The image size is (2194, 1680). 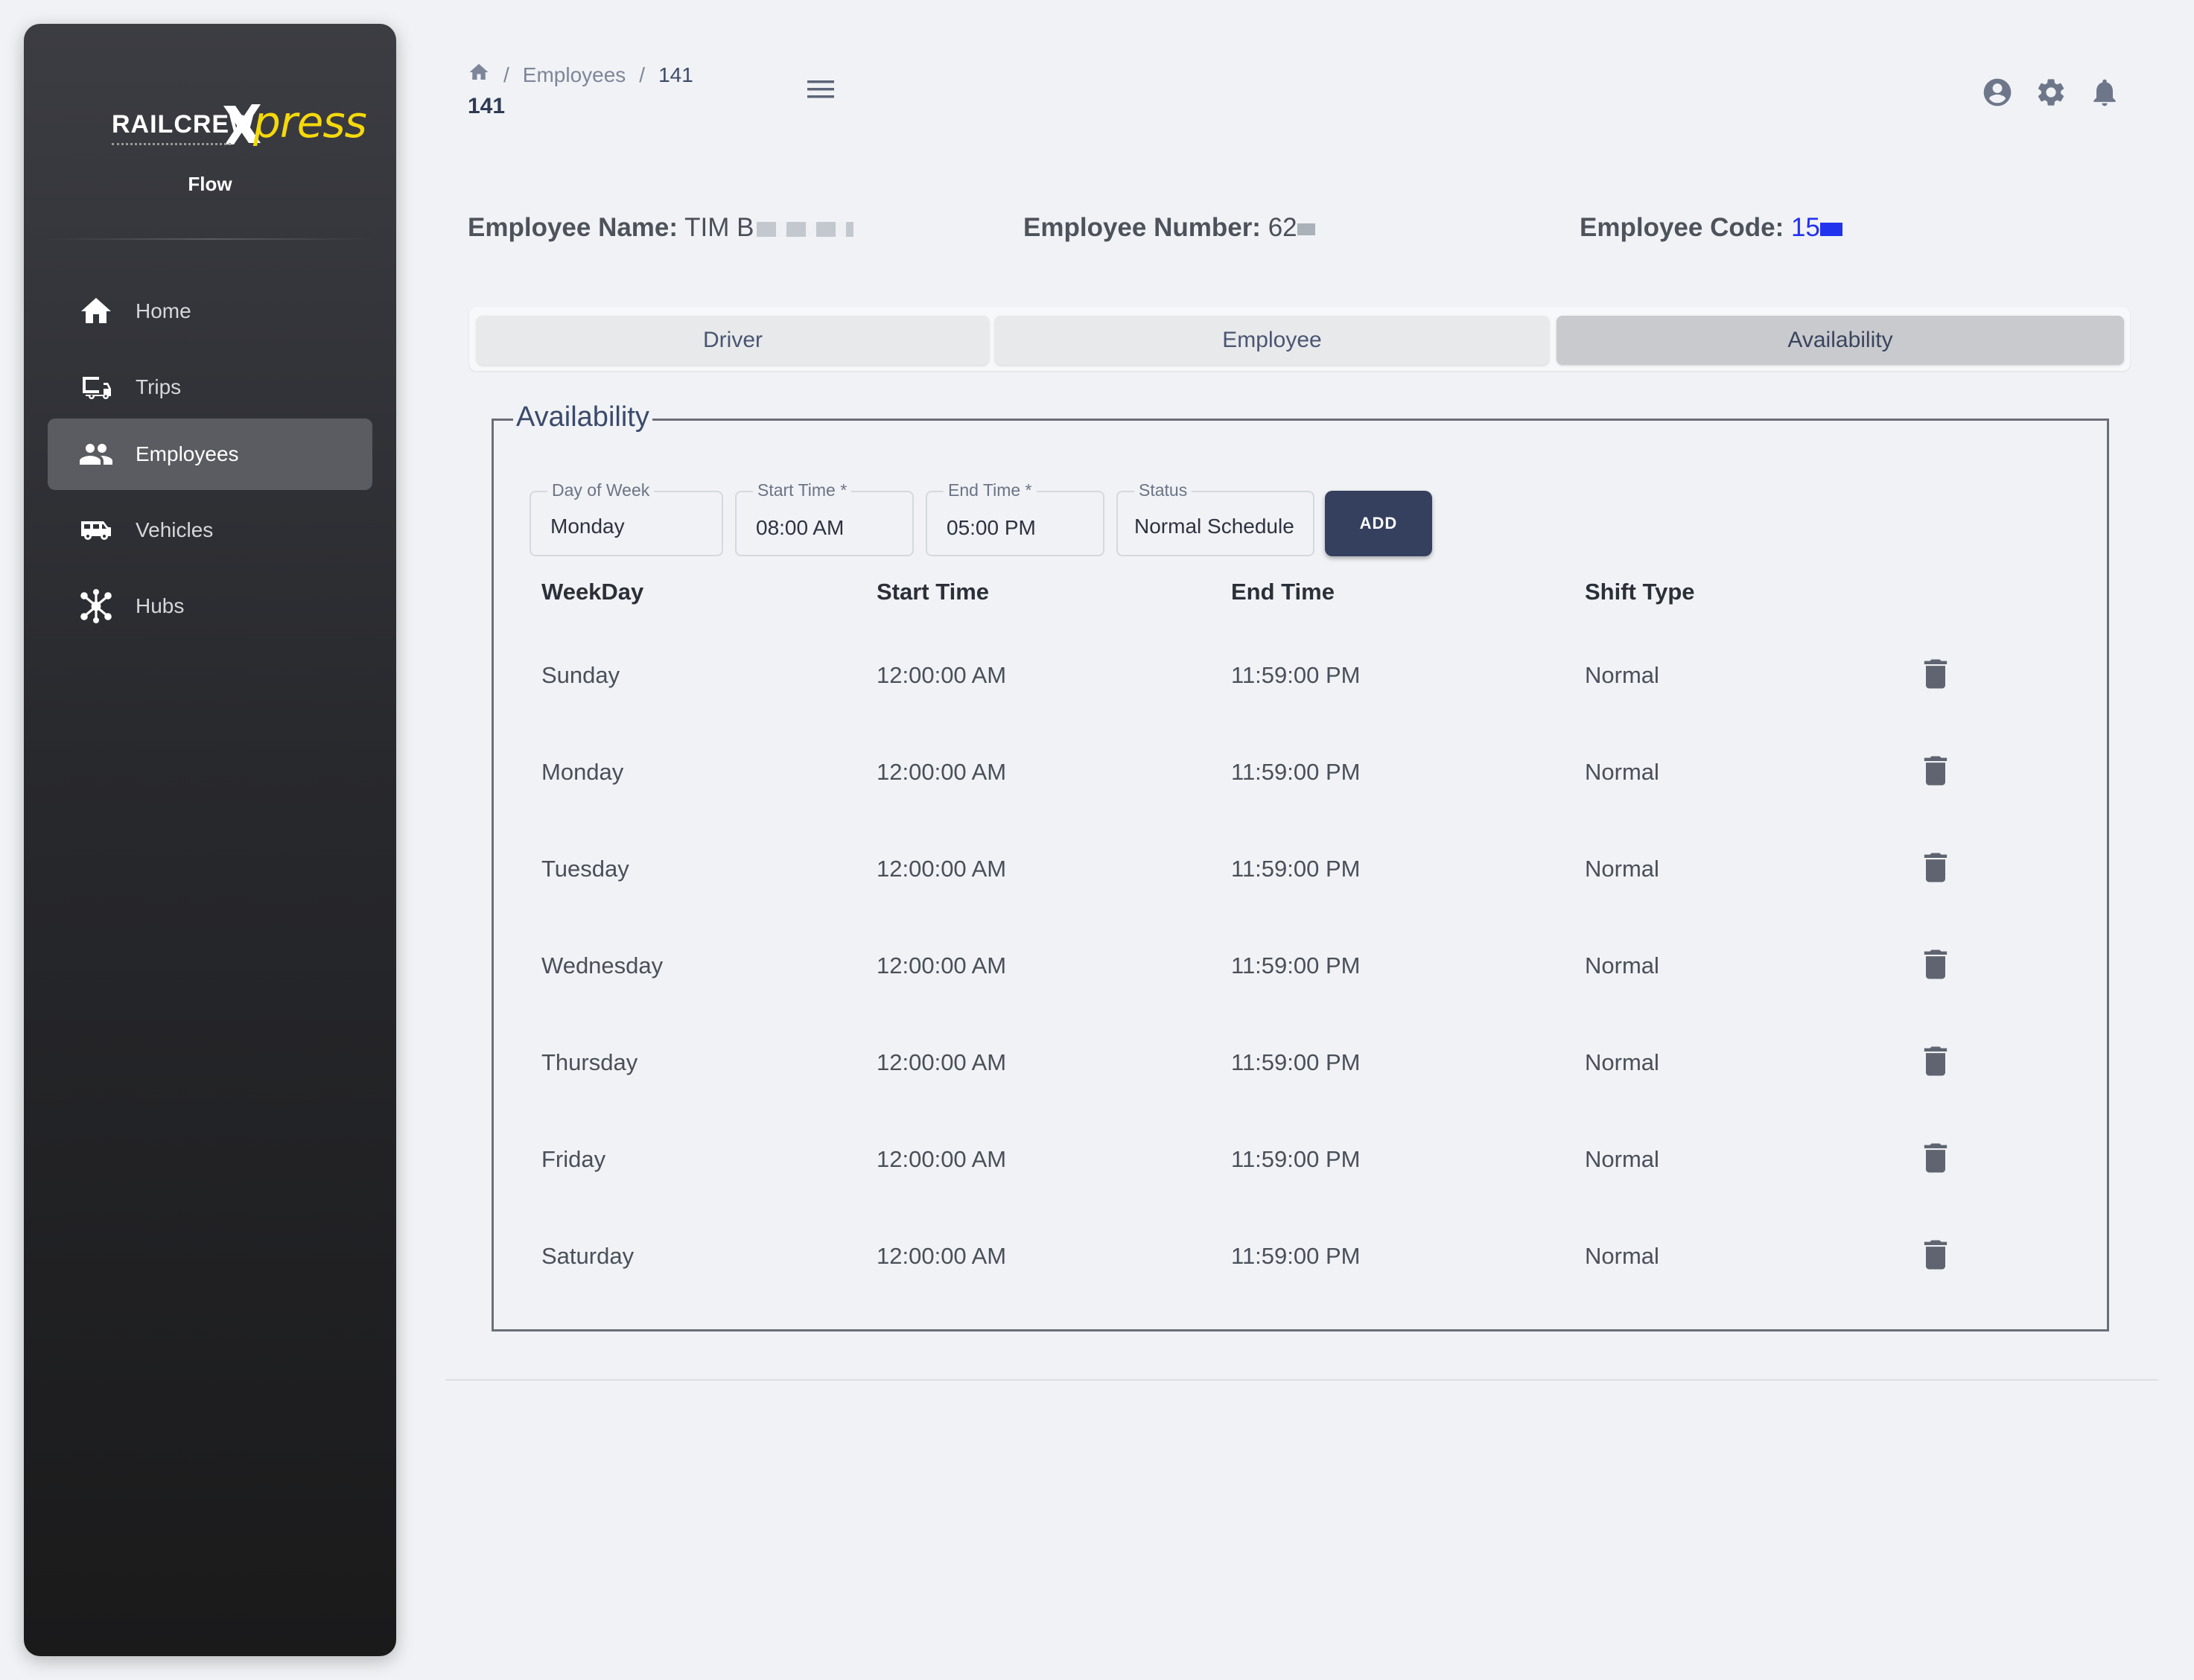 I want to click on weekday-cell: Sunday, so click(x=580, y=675).